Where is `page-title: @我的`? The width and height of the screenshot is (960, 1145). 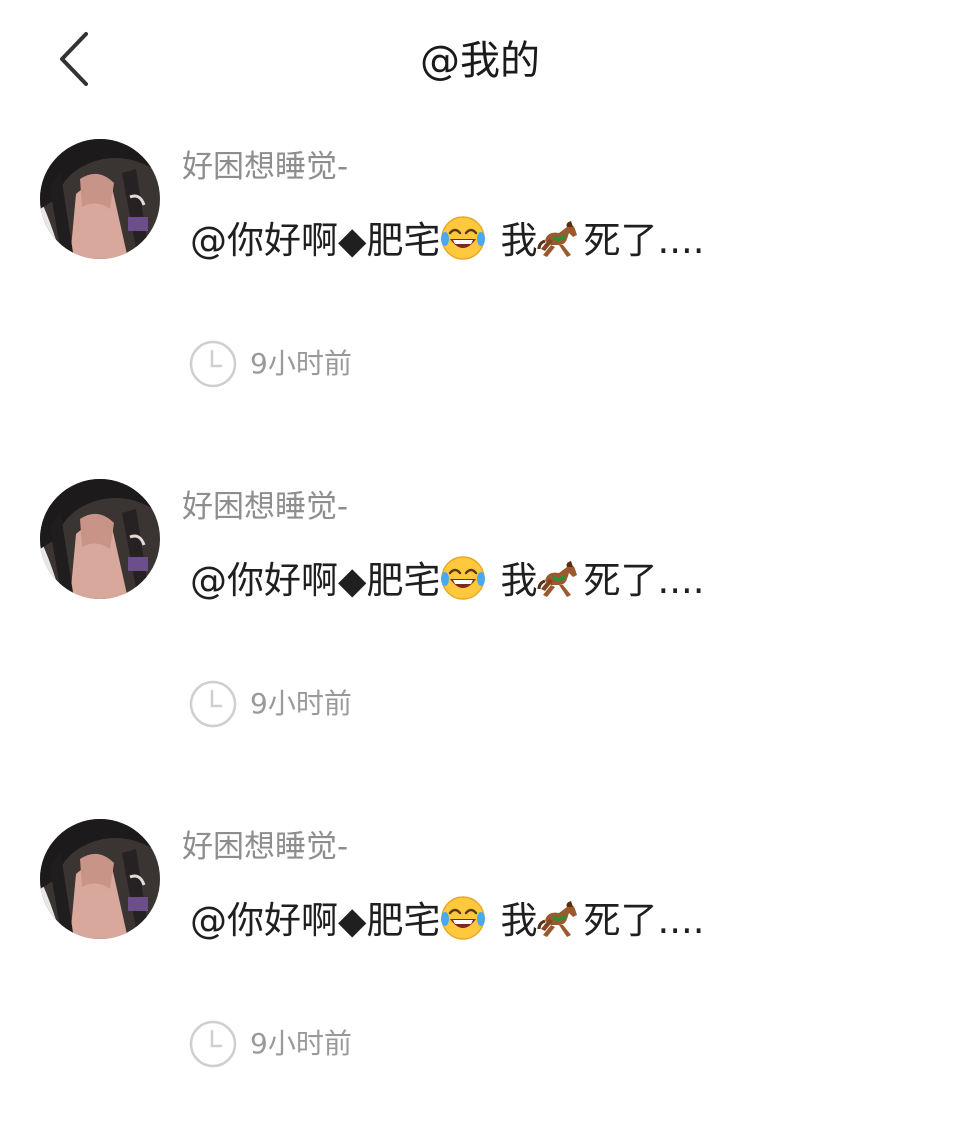 page-title: @我的 is located at coordinates (480, 61).